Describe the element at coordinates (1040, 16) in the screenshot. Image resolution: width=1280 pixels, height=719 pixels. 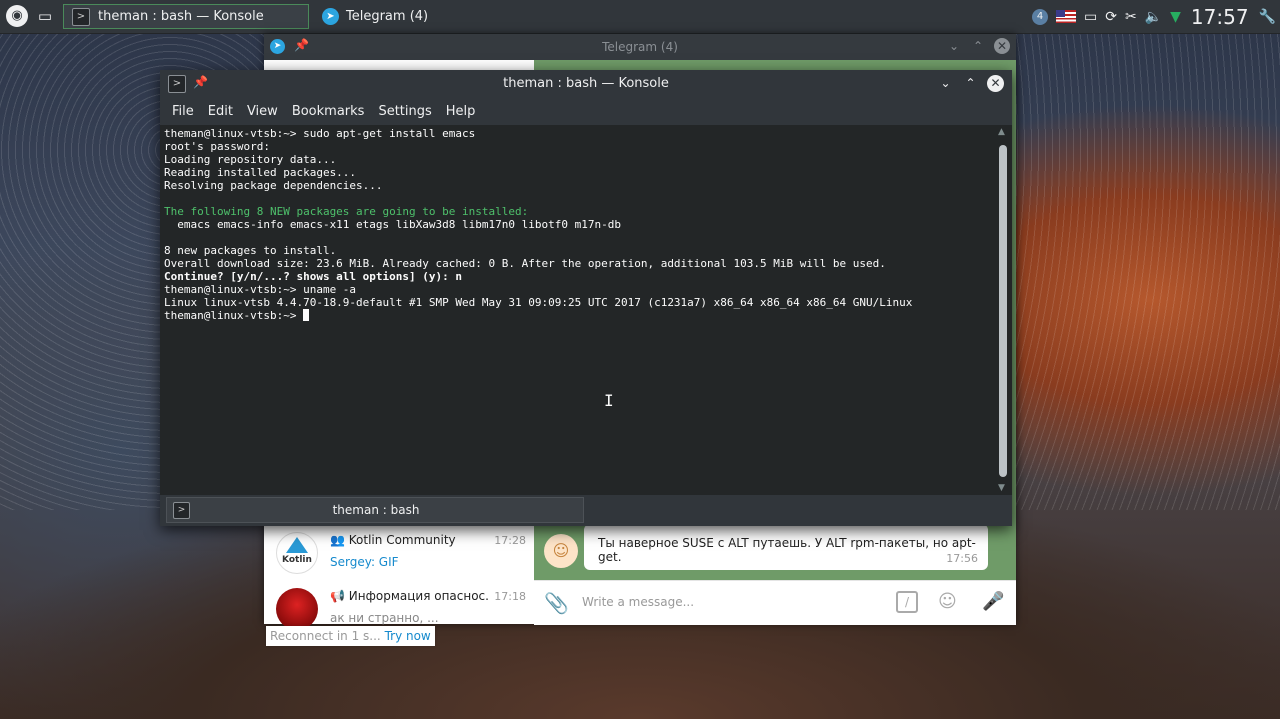
I see `notification-badge: 4` at that location.